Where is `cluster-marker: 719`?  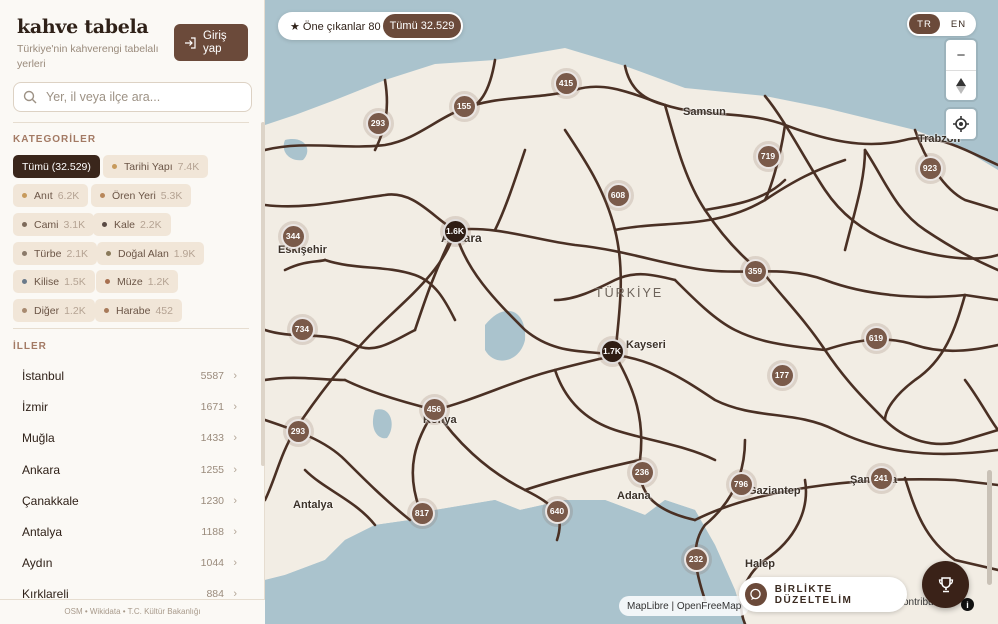 cluster-marker: 719 is located at coordinates (768, 156).